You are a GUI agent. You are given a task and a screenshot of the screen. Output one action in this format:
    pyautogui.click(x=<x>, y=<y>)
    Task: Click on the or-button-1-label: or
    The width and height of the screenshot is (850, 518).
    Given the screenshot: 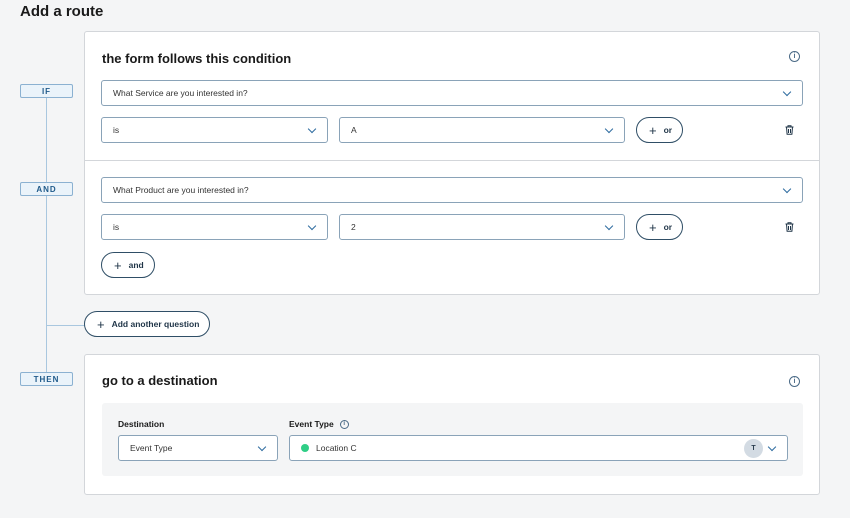 What is the action you would take?
    pyautogui.click(x=668, y=130)
    